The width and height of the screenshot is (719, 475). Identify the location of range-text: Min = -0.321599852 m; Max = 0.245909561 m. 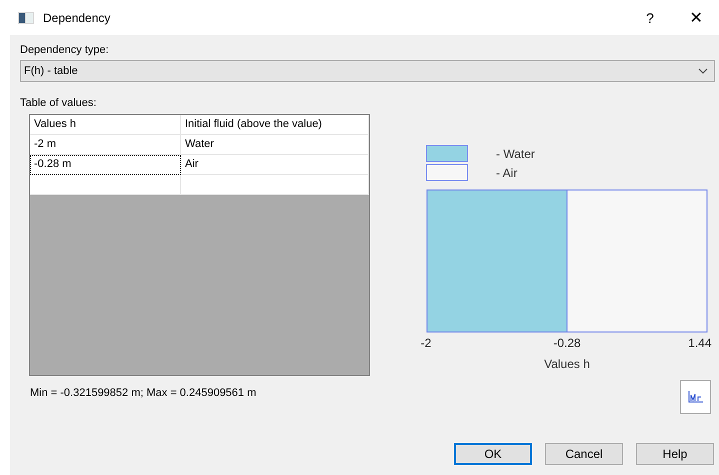
(144, 393).